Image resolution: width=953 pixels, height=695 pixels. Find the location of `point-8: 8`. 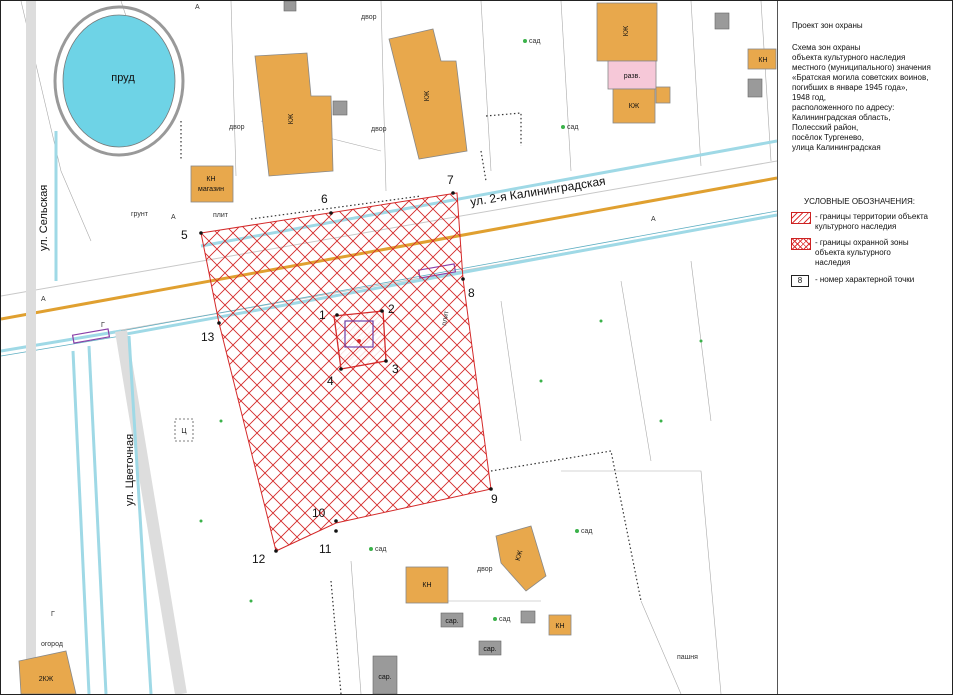

point-8: 8 is located at coordinates (471, 293).